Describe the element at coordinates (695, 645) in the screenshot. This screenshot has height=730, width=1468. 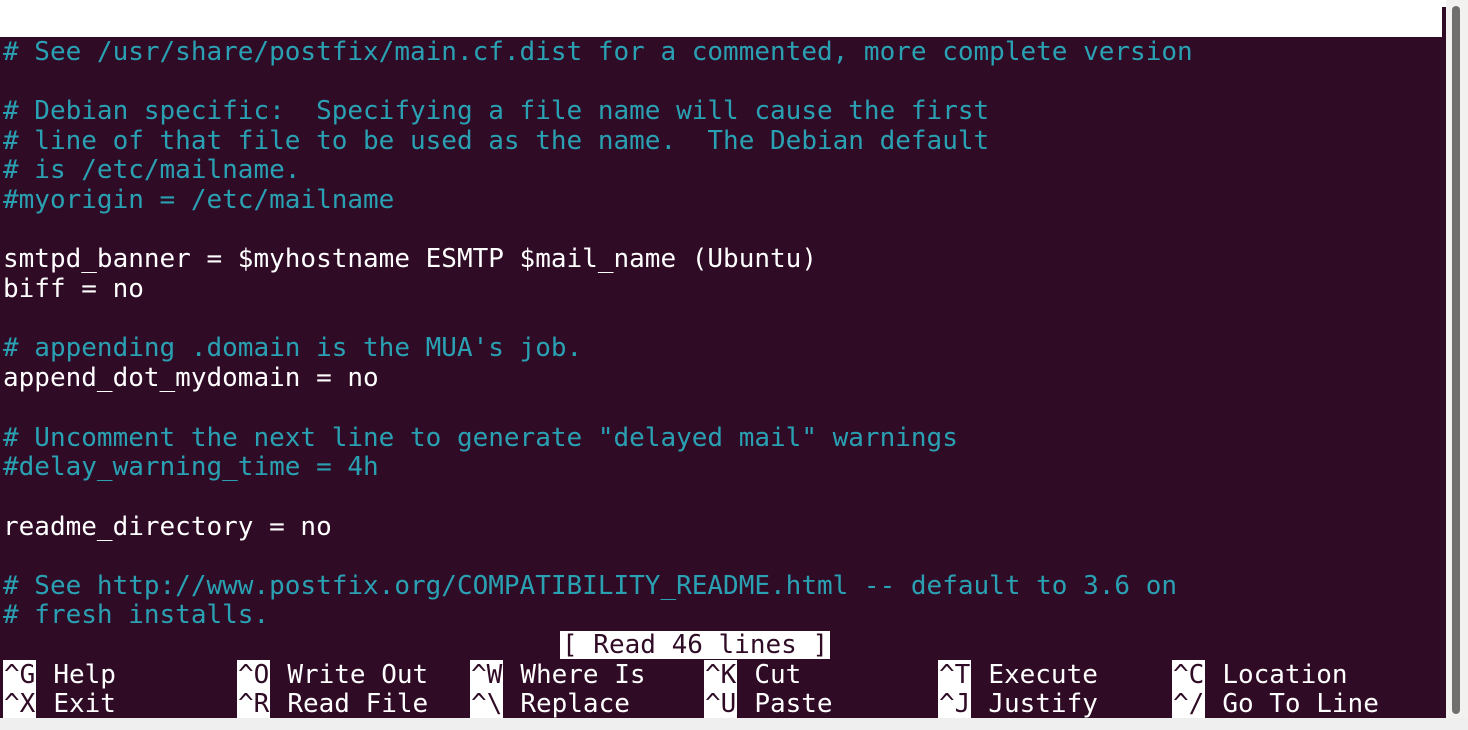
I see `status-message: [ Read 46 lines ]` at that location.